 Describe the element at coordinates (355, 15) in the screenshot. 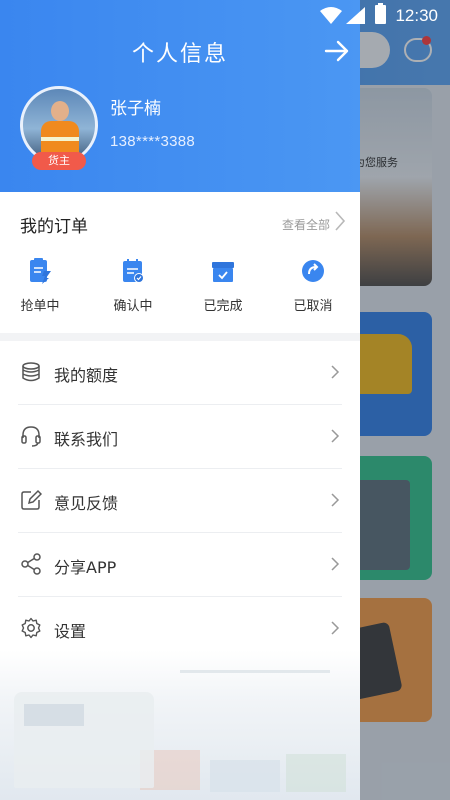

I see `signal-icon` at that location.